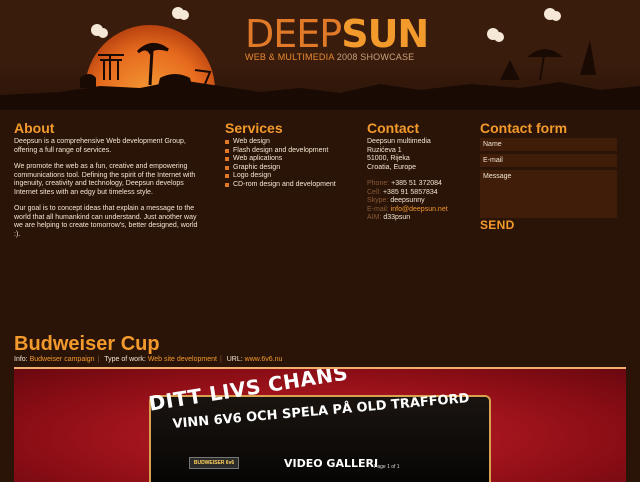  Describe the element at coordinates (388, 158) in the screenshot. I see `address-line: 51000, Rijeka` at that location.